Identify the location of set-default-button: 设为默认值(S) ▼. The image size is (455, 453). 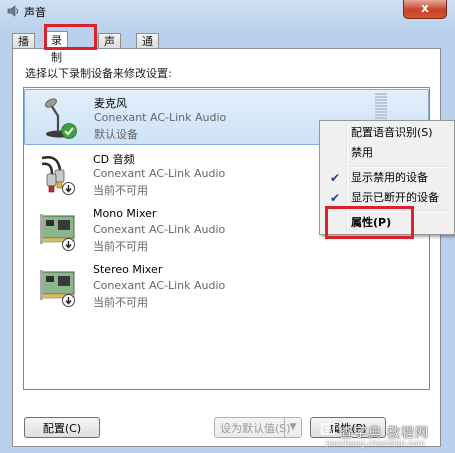
(258, 427).